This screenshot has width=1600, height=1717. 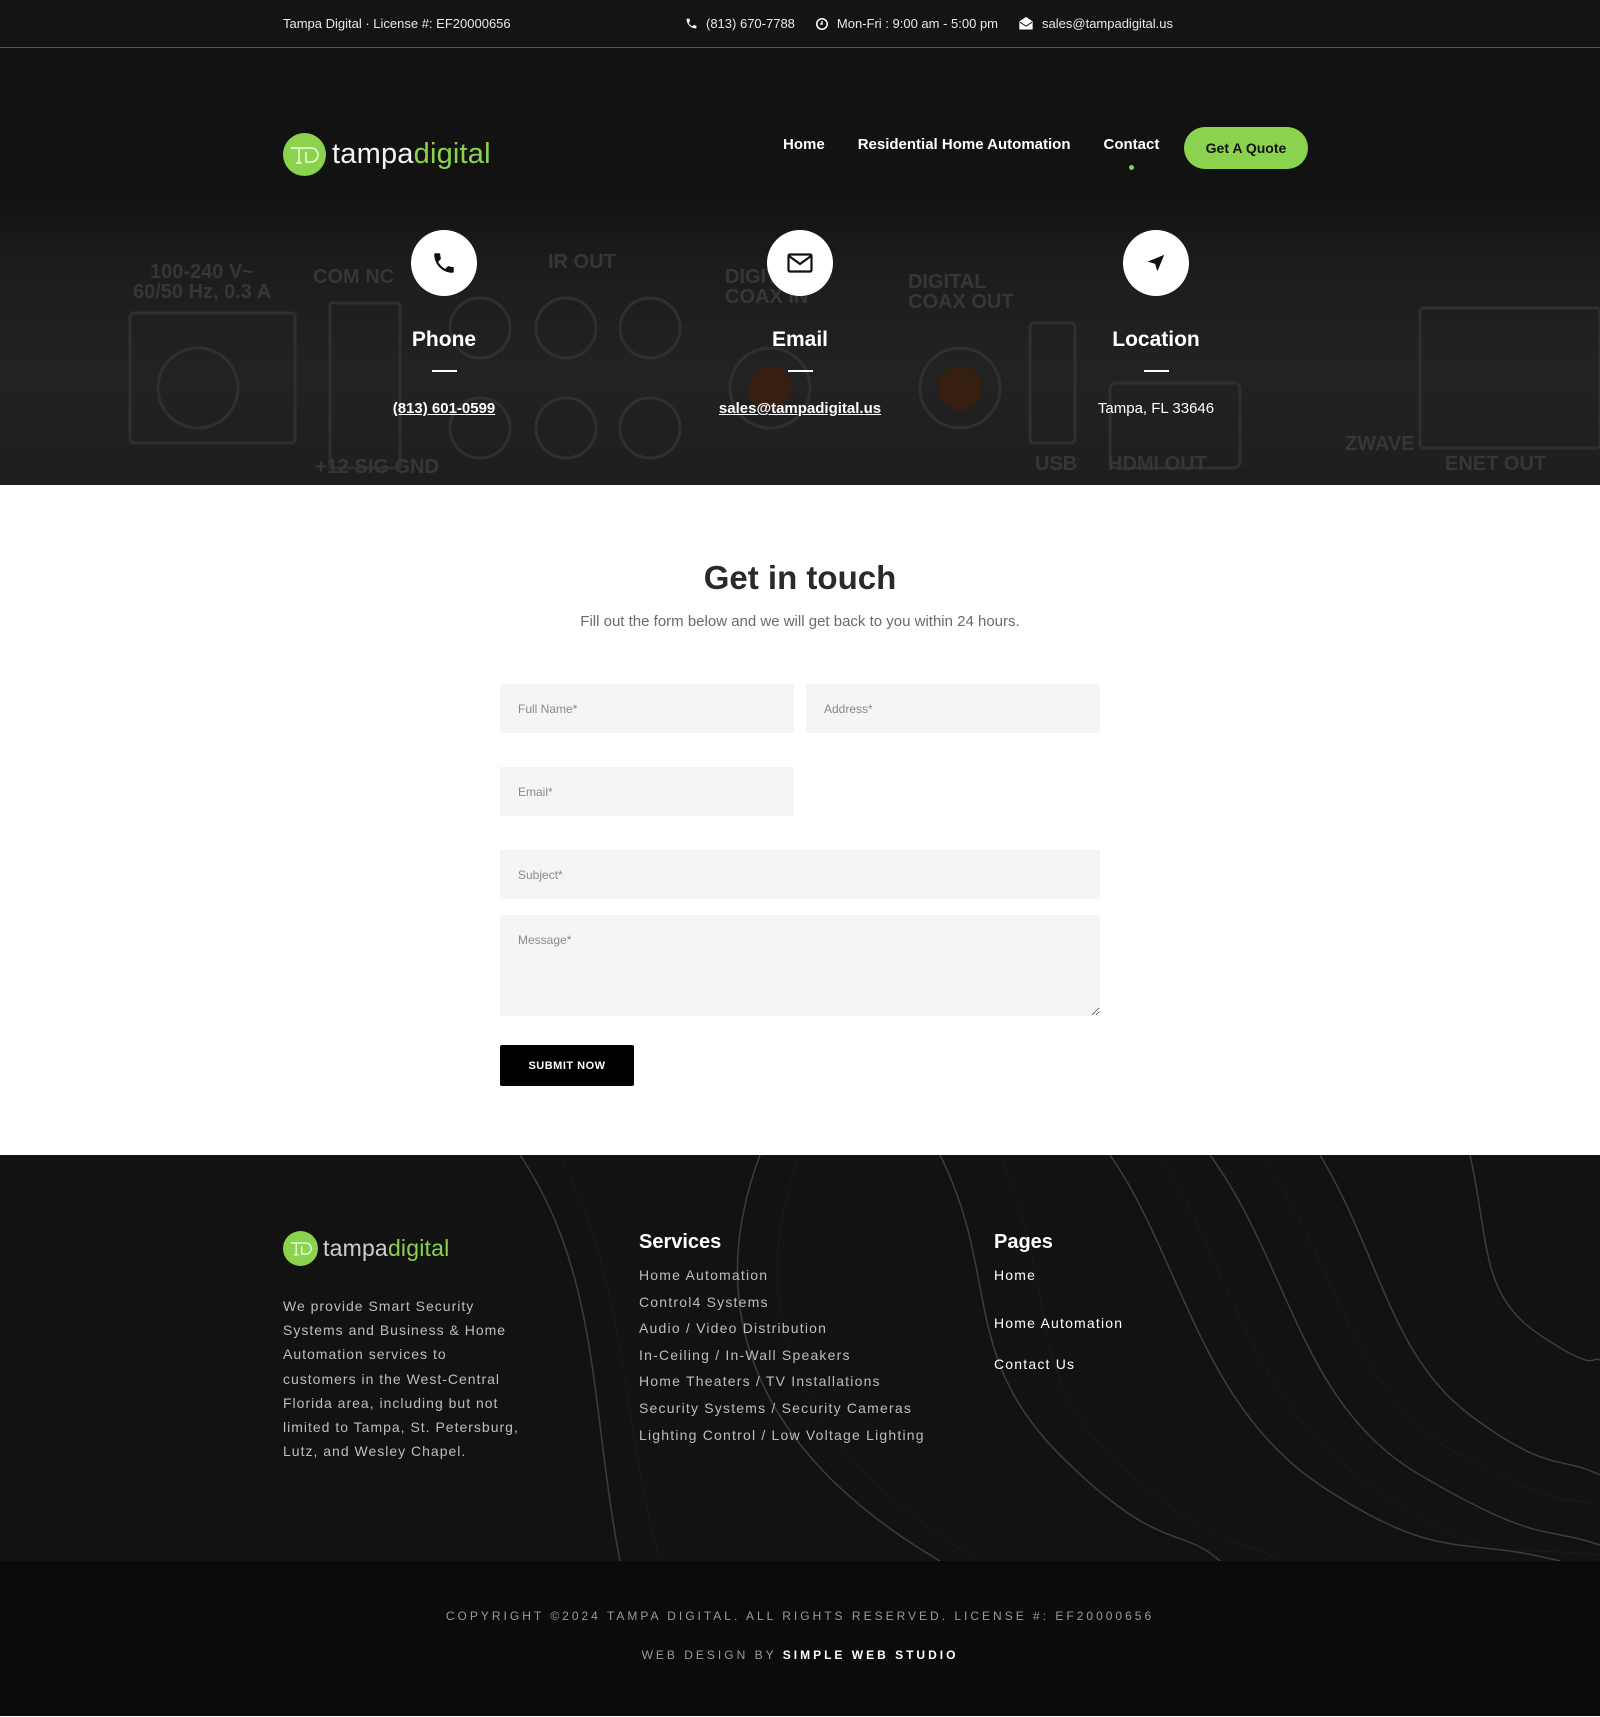 What do you see at coordinates (397, 23) in the screenshot?
I see `license-text: Tampa Digital · License #: EF20000656` at bounding box center [397, 23].